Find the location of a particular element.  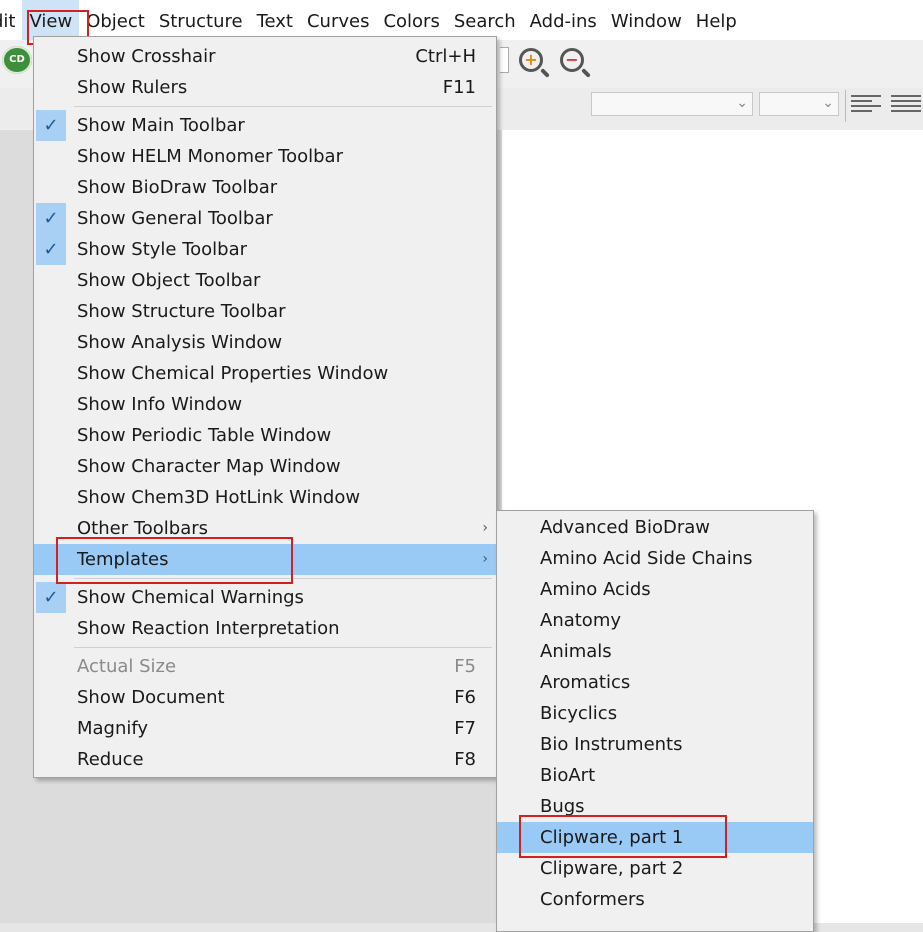

menu-item-show-chem3d-hotlink: Show Chem3D HotLink Window is located at coordinates (265, 497).